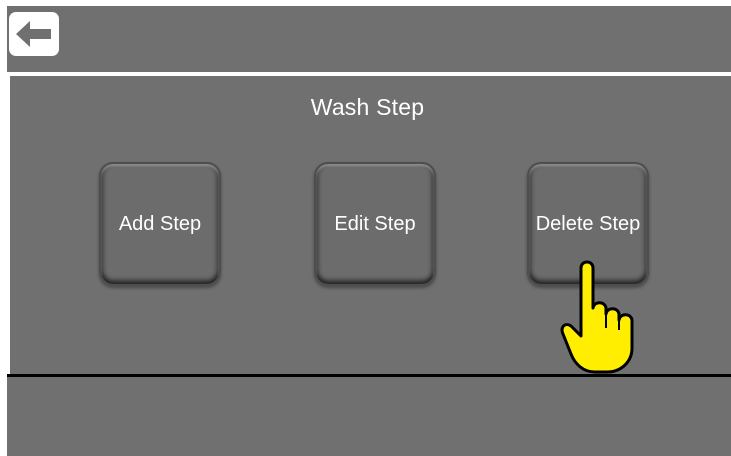 The height and width of the screenshot is (456, 731). I want to click on page-title: Wash Step, so click(367, 107).